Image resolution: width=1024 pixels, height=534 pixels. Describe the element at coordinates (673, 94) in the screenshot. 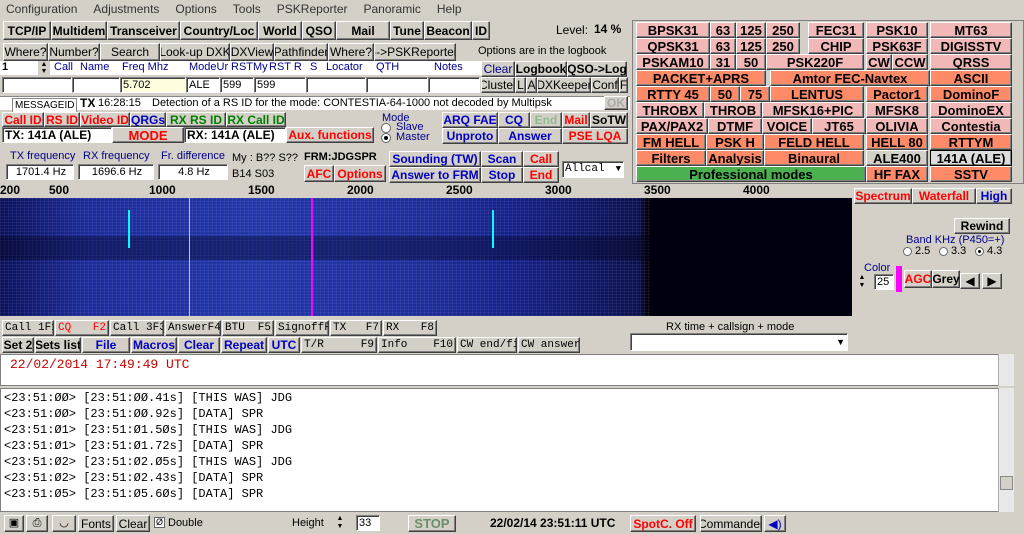

I see `mode-rtty-45-button: RTTY 45` at that location.